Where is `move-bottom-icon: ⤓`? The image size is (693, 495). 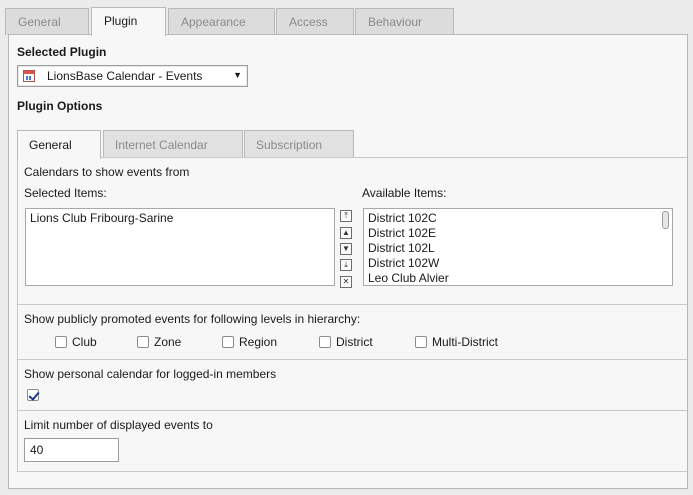
move-bottom-icon: ⤓ is located at coordinates (346, 265).